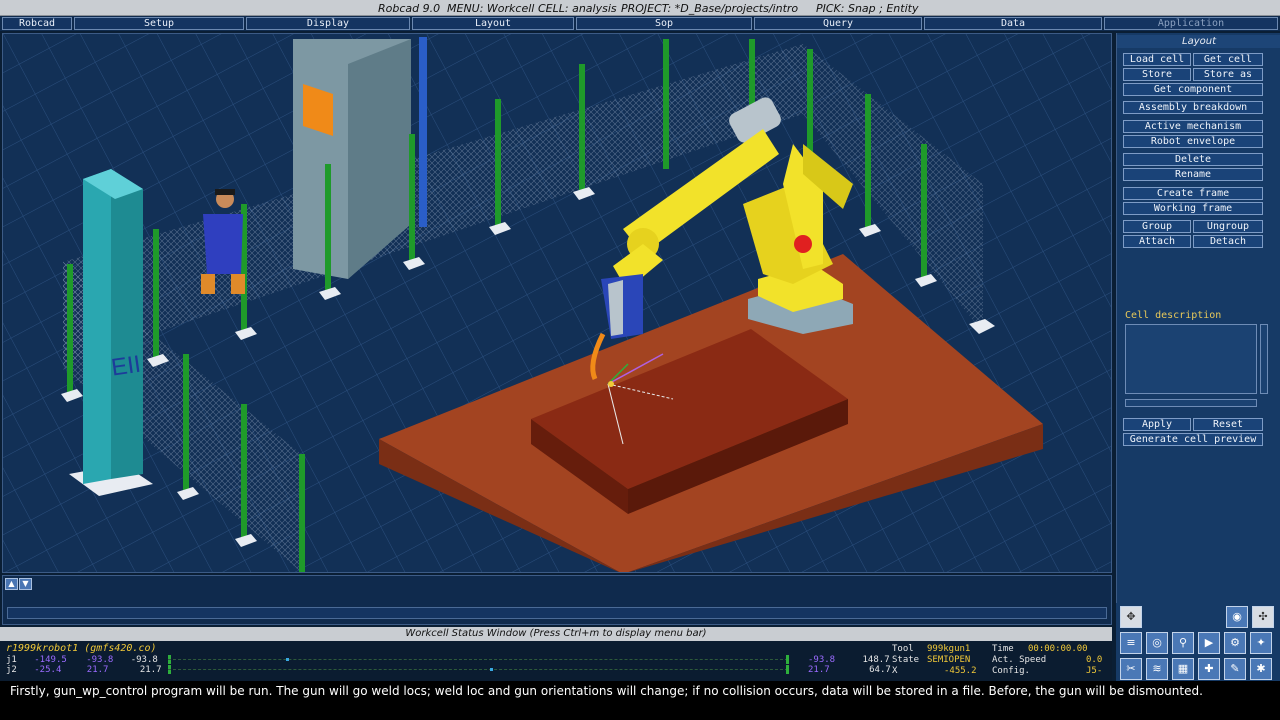 This screenshot has width=1280, height=720. What do you see at coordinates (557, 613) in the screenshot?
I see `command-input` at bounding box center [557, 613].